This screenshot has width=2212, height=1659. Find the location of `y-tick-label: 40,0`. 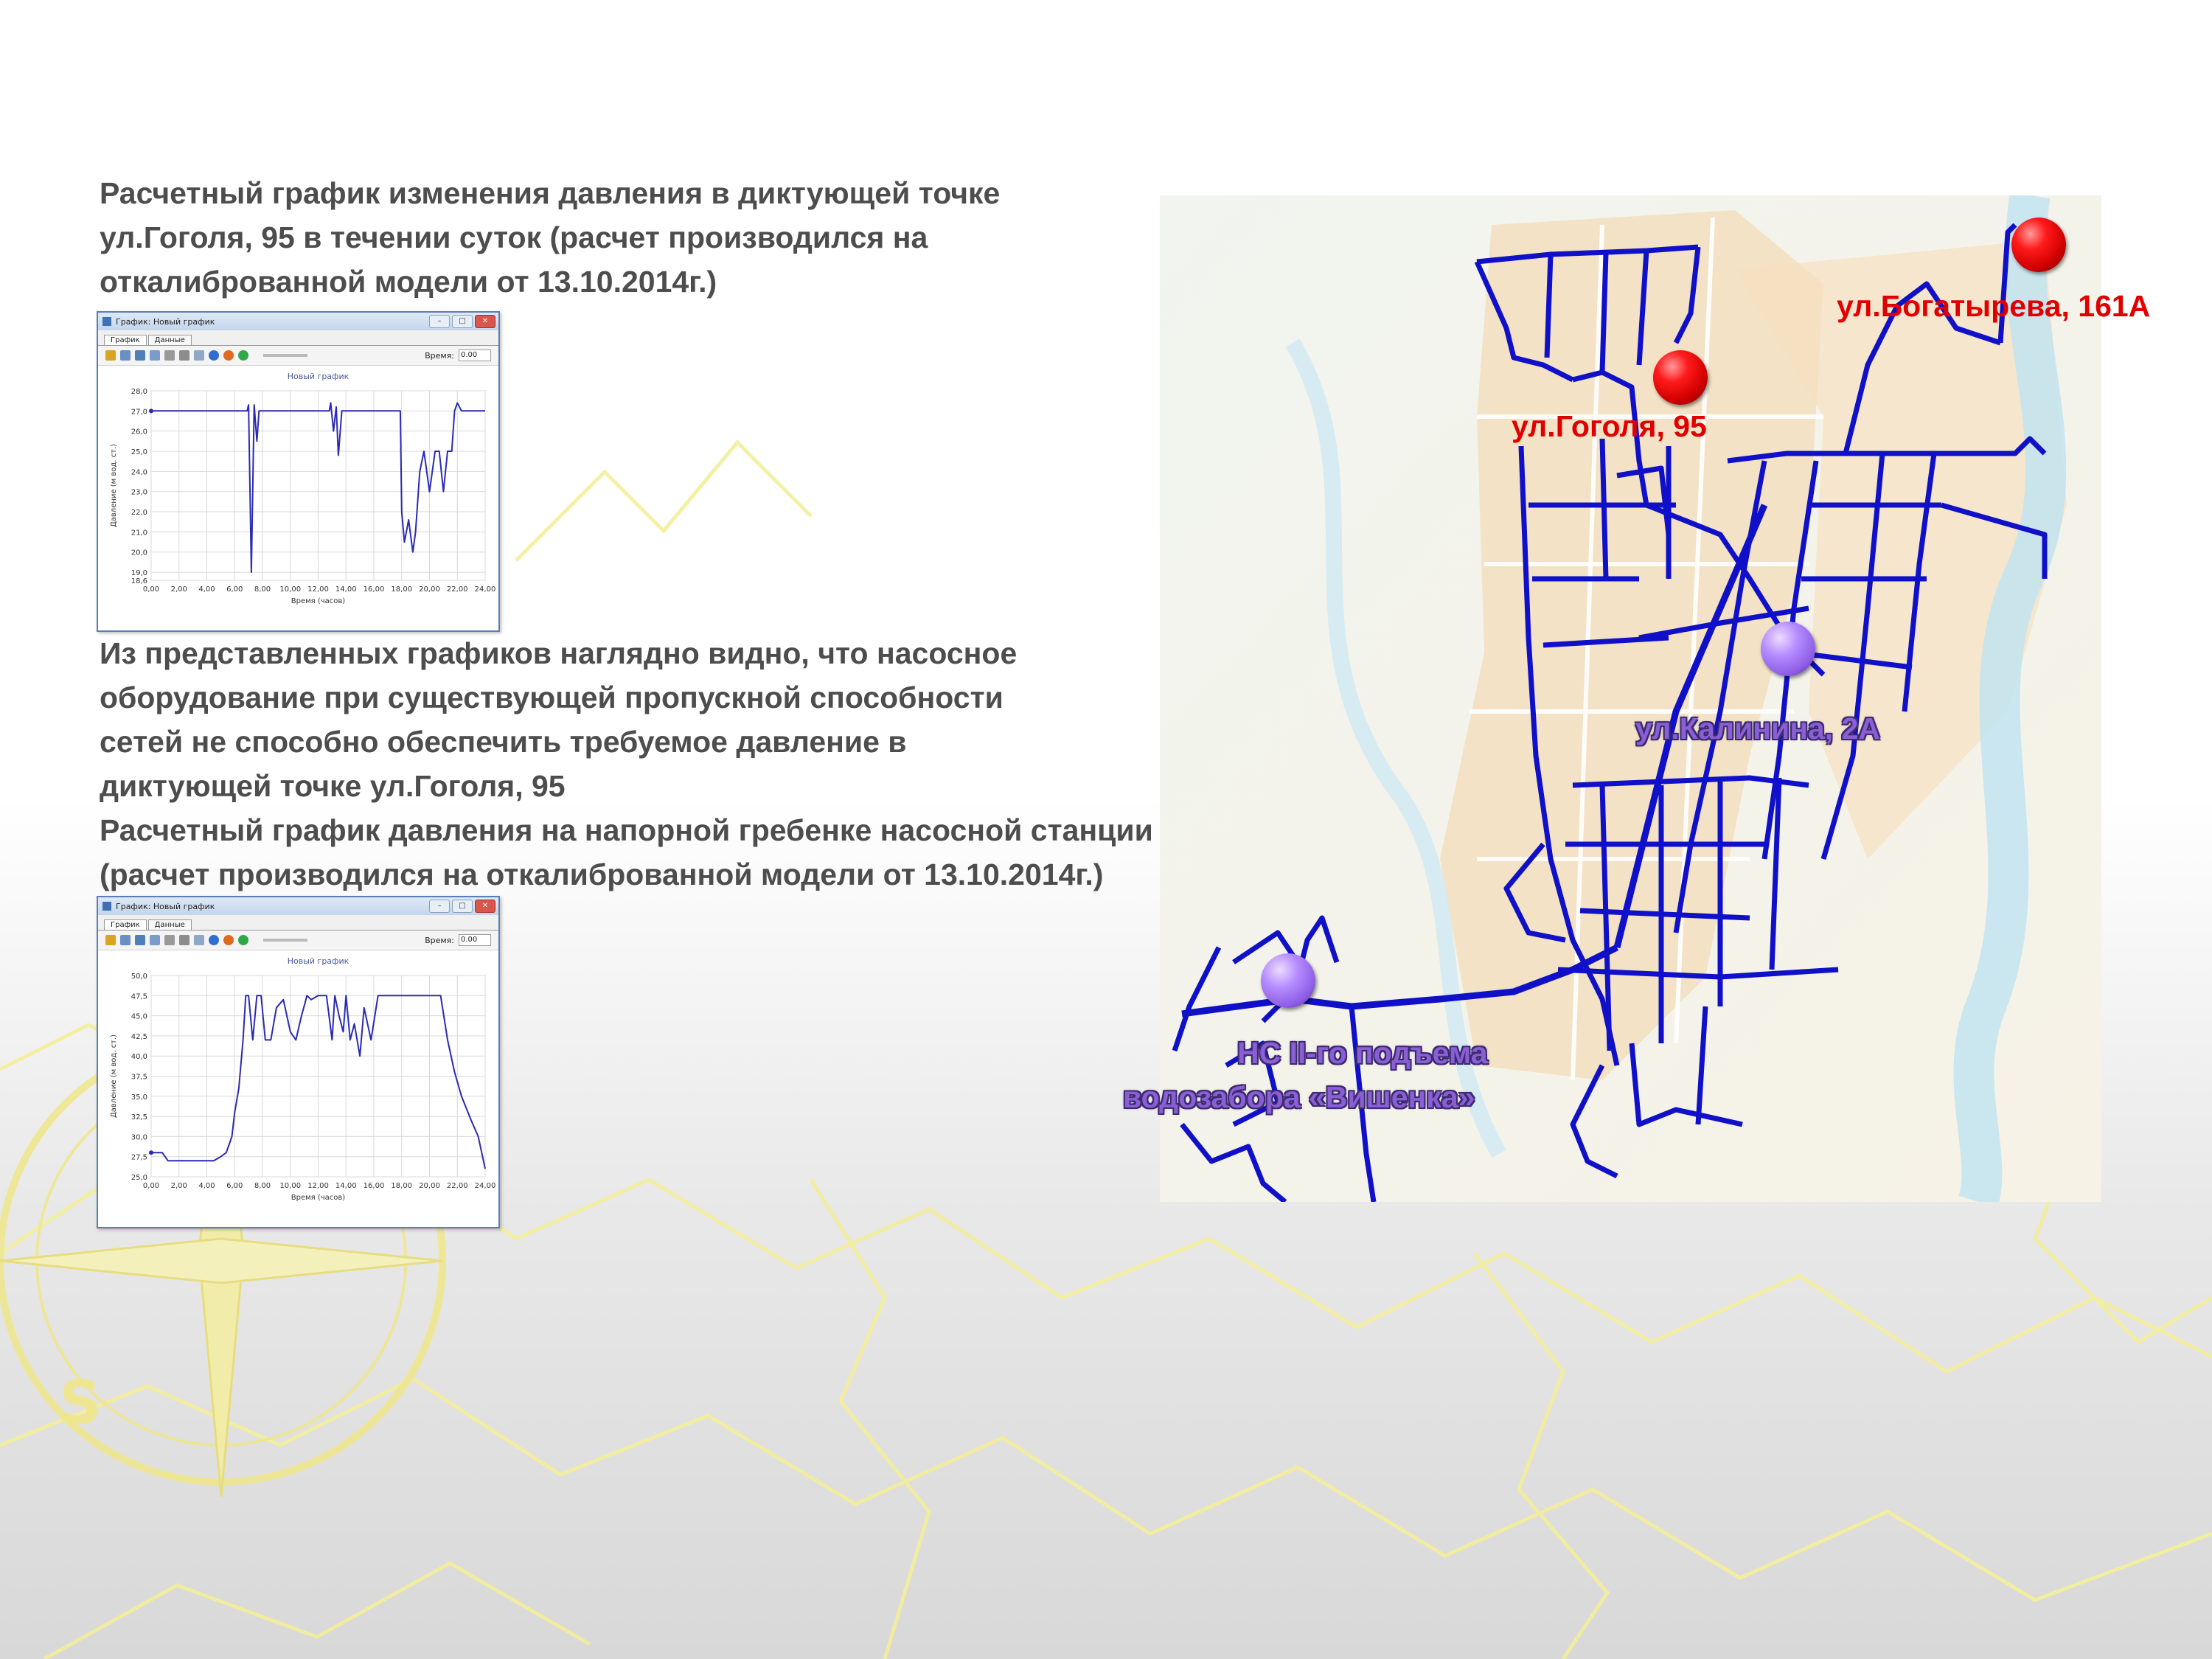

y-tick-label: 40,0 is located at coordinates (139, 1057).